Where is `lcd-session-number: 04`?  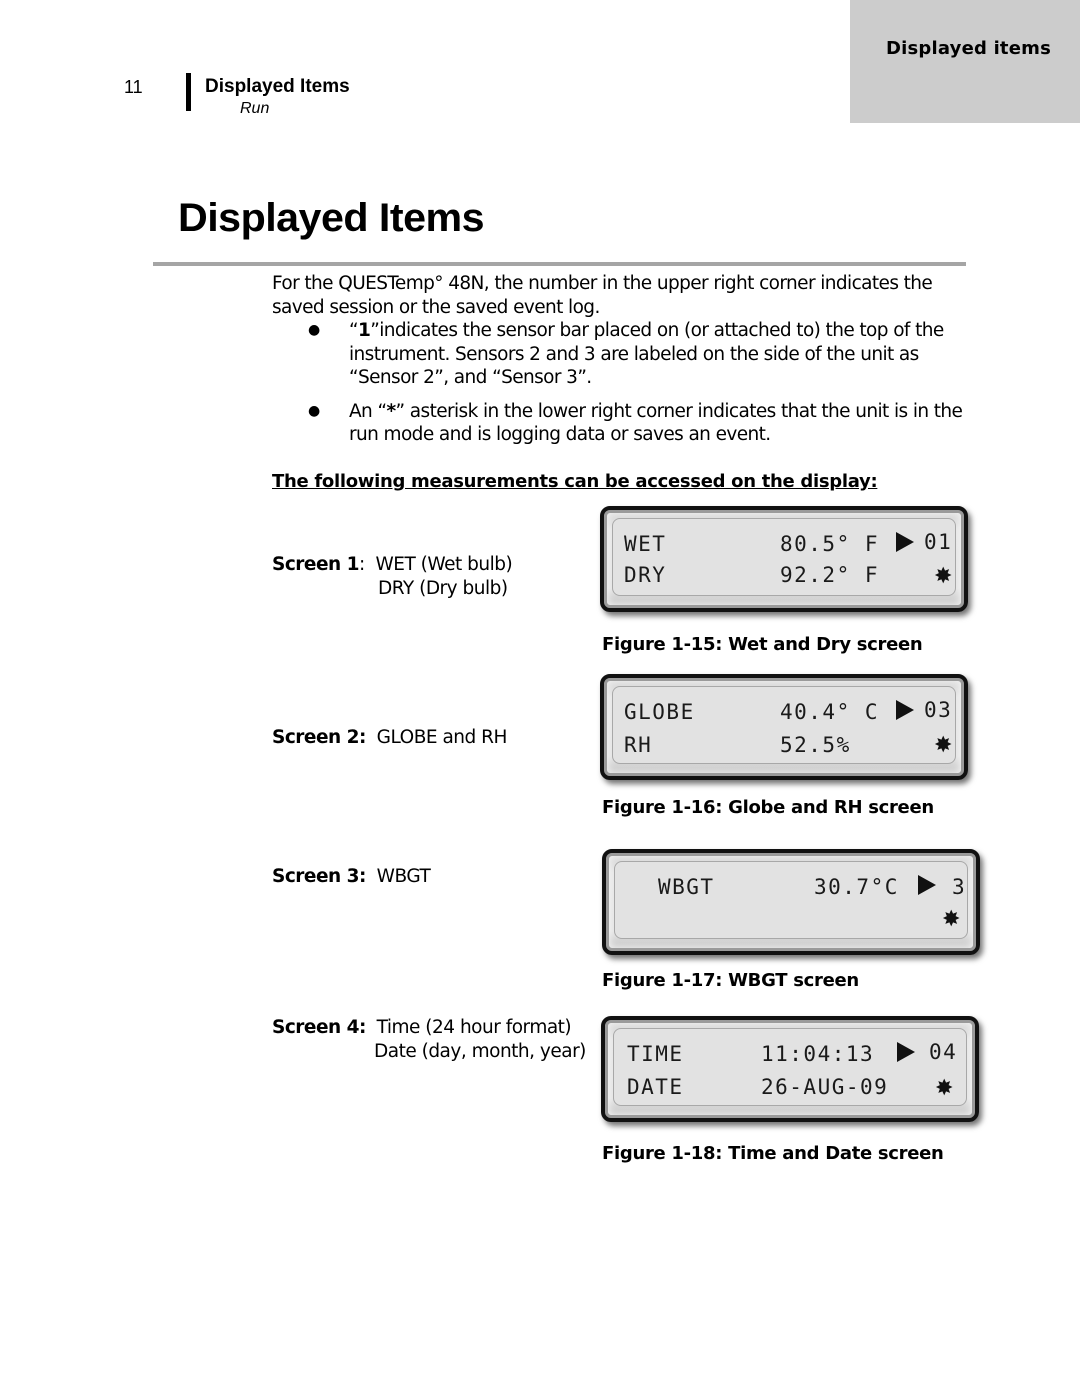
lcd-session-number: 04 is located at coordinates (943, 1052).